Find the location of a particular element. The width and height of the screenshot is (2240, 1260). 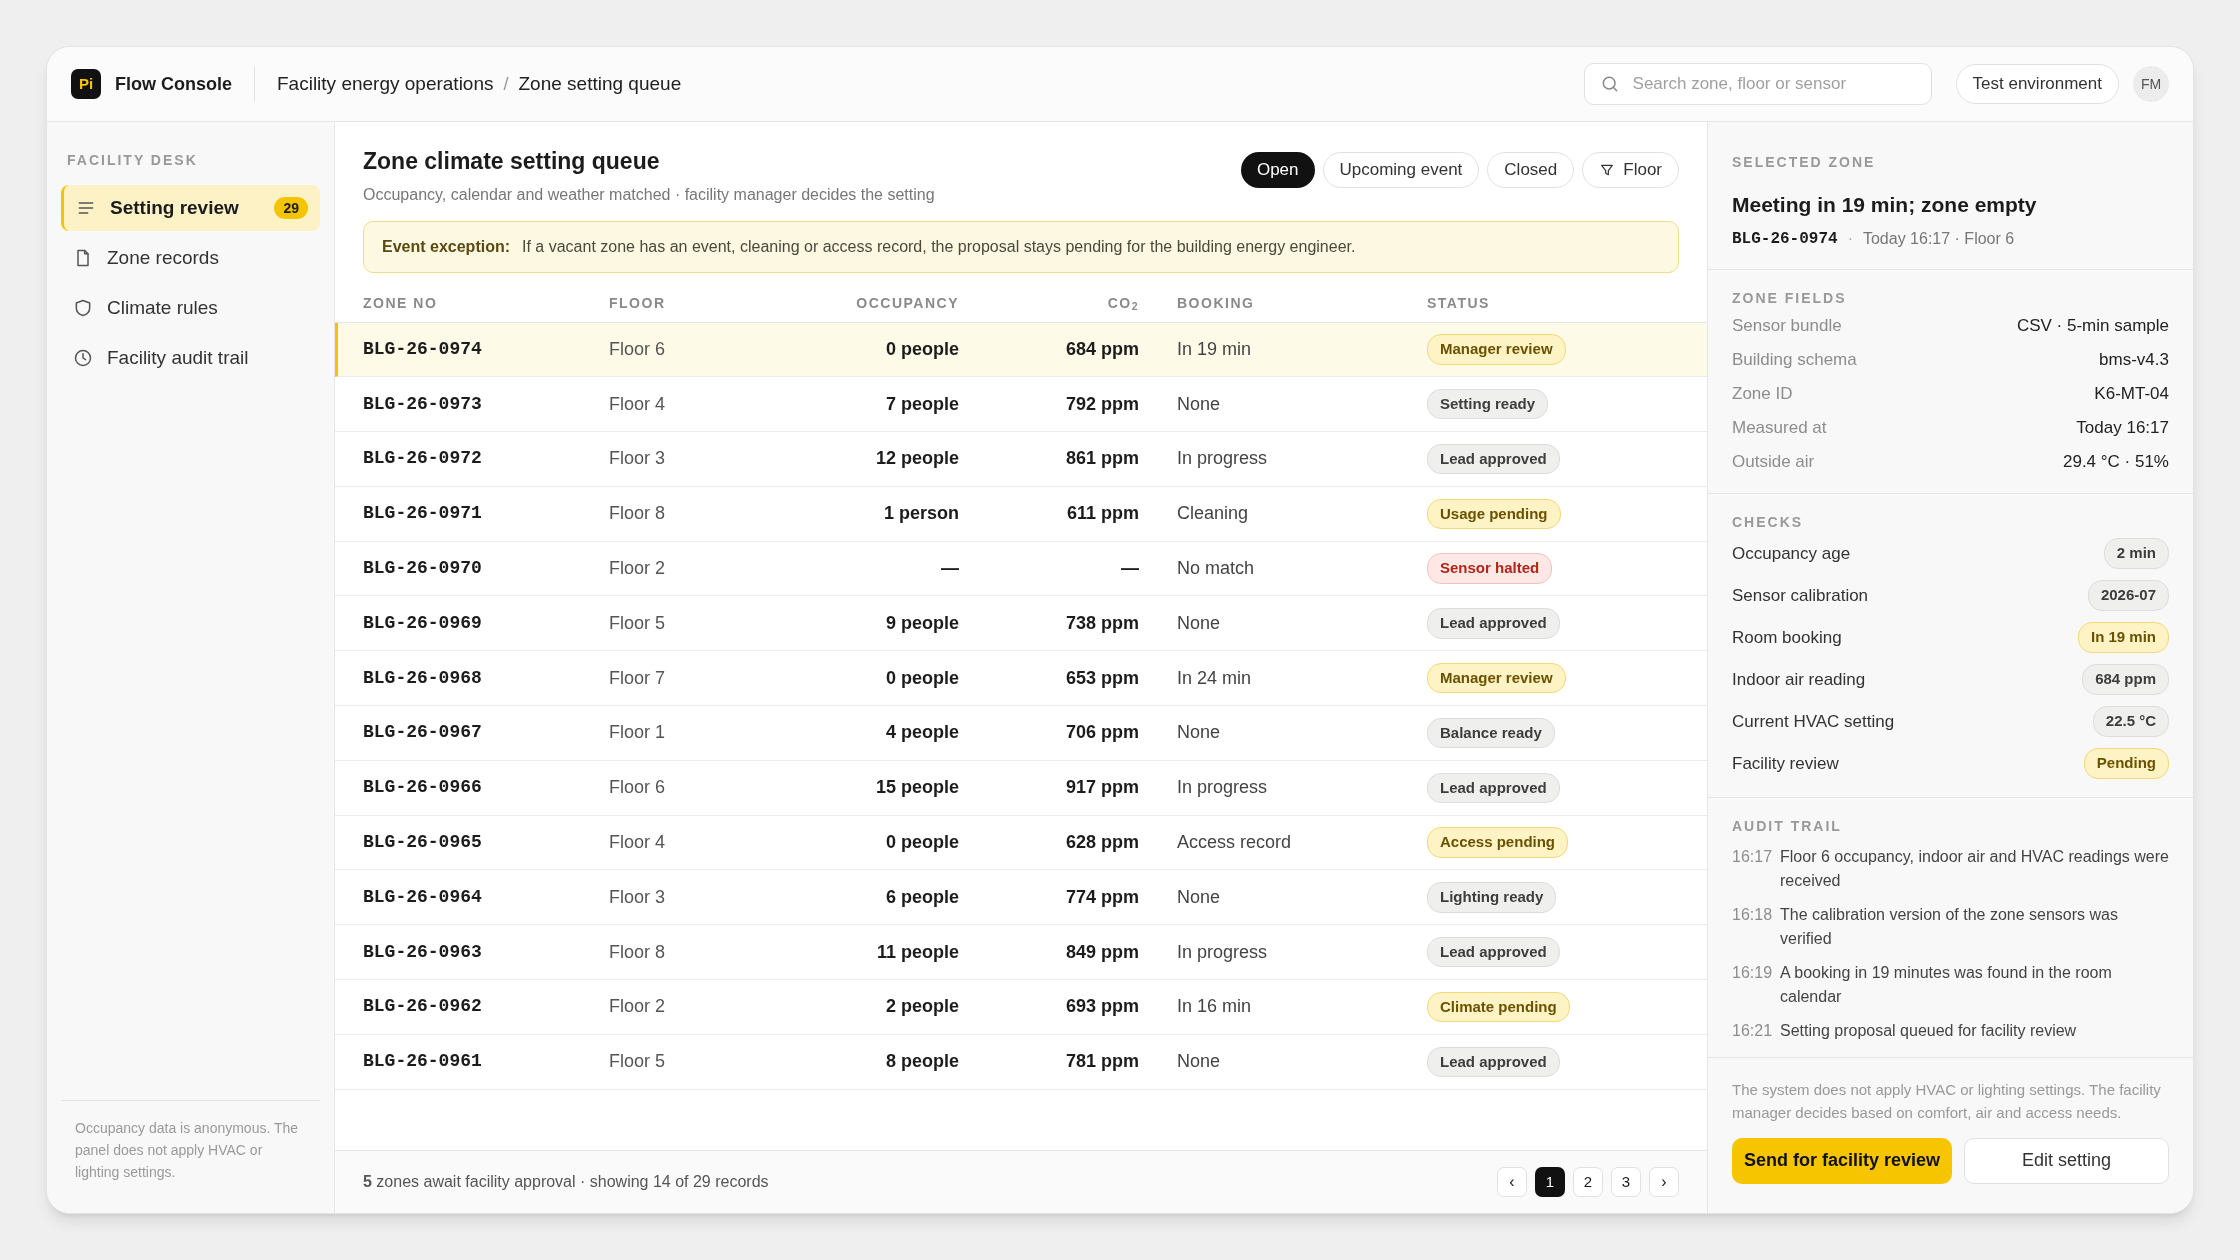

table-cell-text: 849 ppm is located at coordinates (1101, 952).